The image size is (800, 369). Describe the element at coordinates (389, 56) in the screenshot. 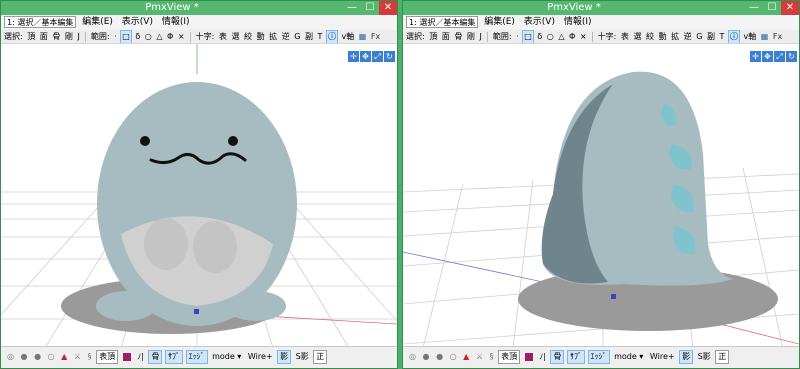

I see `rotate-view-icon: ↻` at that location.